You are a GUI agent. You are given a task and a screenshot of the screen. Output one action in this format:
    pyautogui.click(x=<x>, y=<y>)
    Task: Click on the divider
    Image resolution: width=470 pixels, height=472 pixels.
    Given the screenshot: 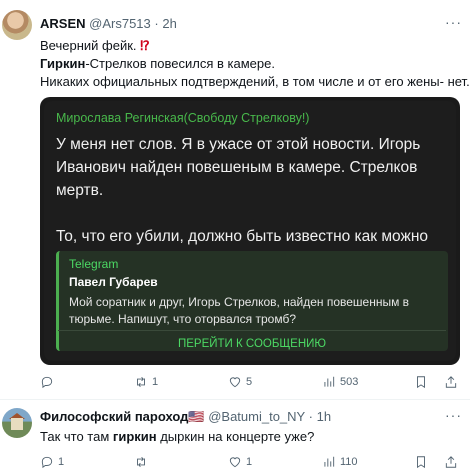 What is the action you would take?
    pyautogui.click(x=252, y=330)
    